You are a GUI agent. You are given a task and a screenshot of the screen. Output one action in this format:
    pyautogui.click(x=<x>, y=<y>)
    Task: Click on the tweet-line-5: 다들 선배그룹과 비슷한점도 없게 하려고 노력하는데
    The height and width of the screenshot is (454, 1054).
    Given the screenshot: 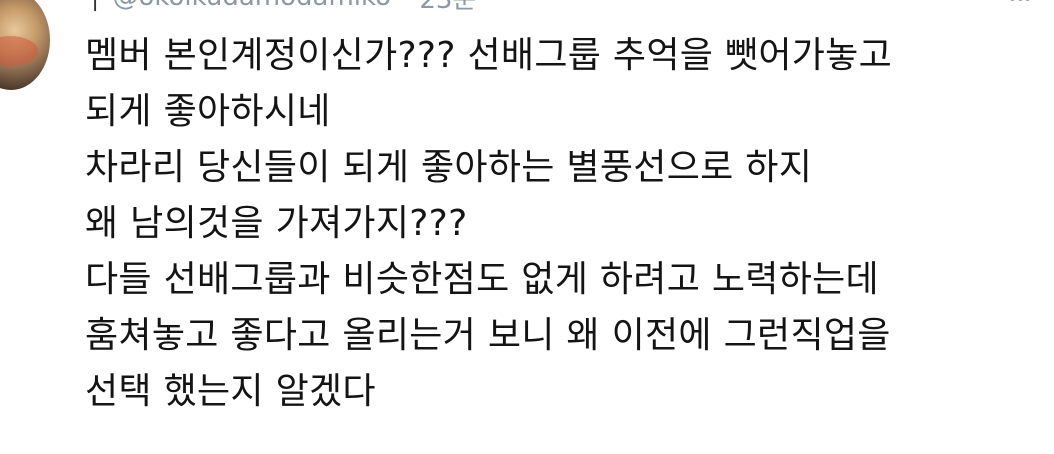 What is the action you would take?
    pyautogui.click(x=482, y=279)
    